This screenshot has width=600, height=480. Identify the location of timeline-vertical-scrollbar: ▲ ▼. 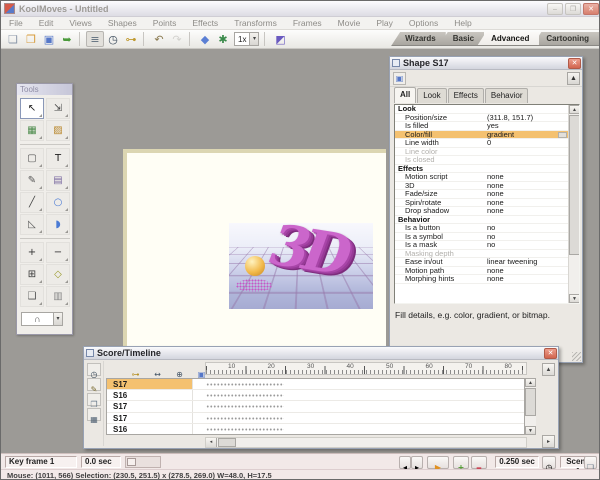
(530, 406).